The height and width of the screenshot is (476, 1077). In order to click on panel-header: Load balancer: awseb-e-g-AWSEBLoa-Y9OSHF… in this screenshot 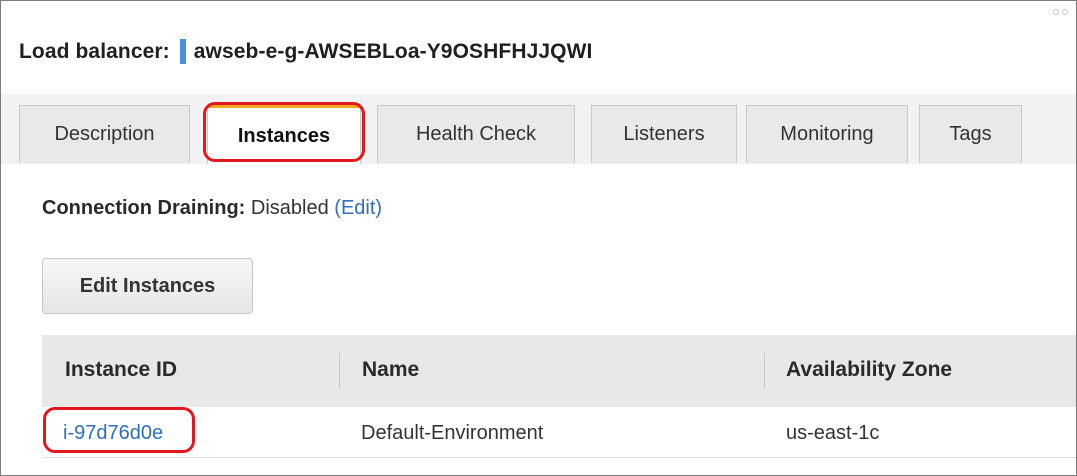, I will do `click(305, 51)`.